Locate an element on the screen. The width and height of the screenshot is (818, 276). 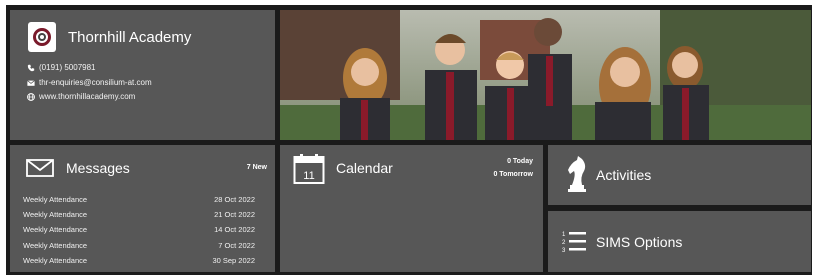
messages-title: Messages is located at coordinates (98, 168).